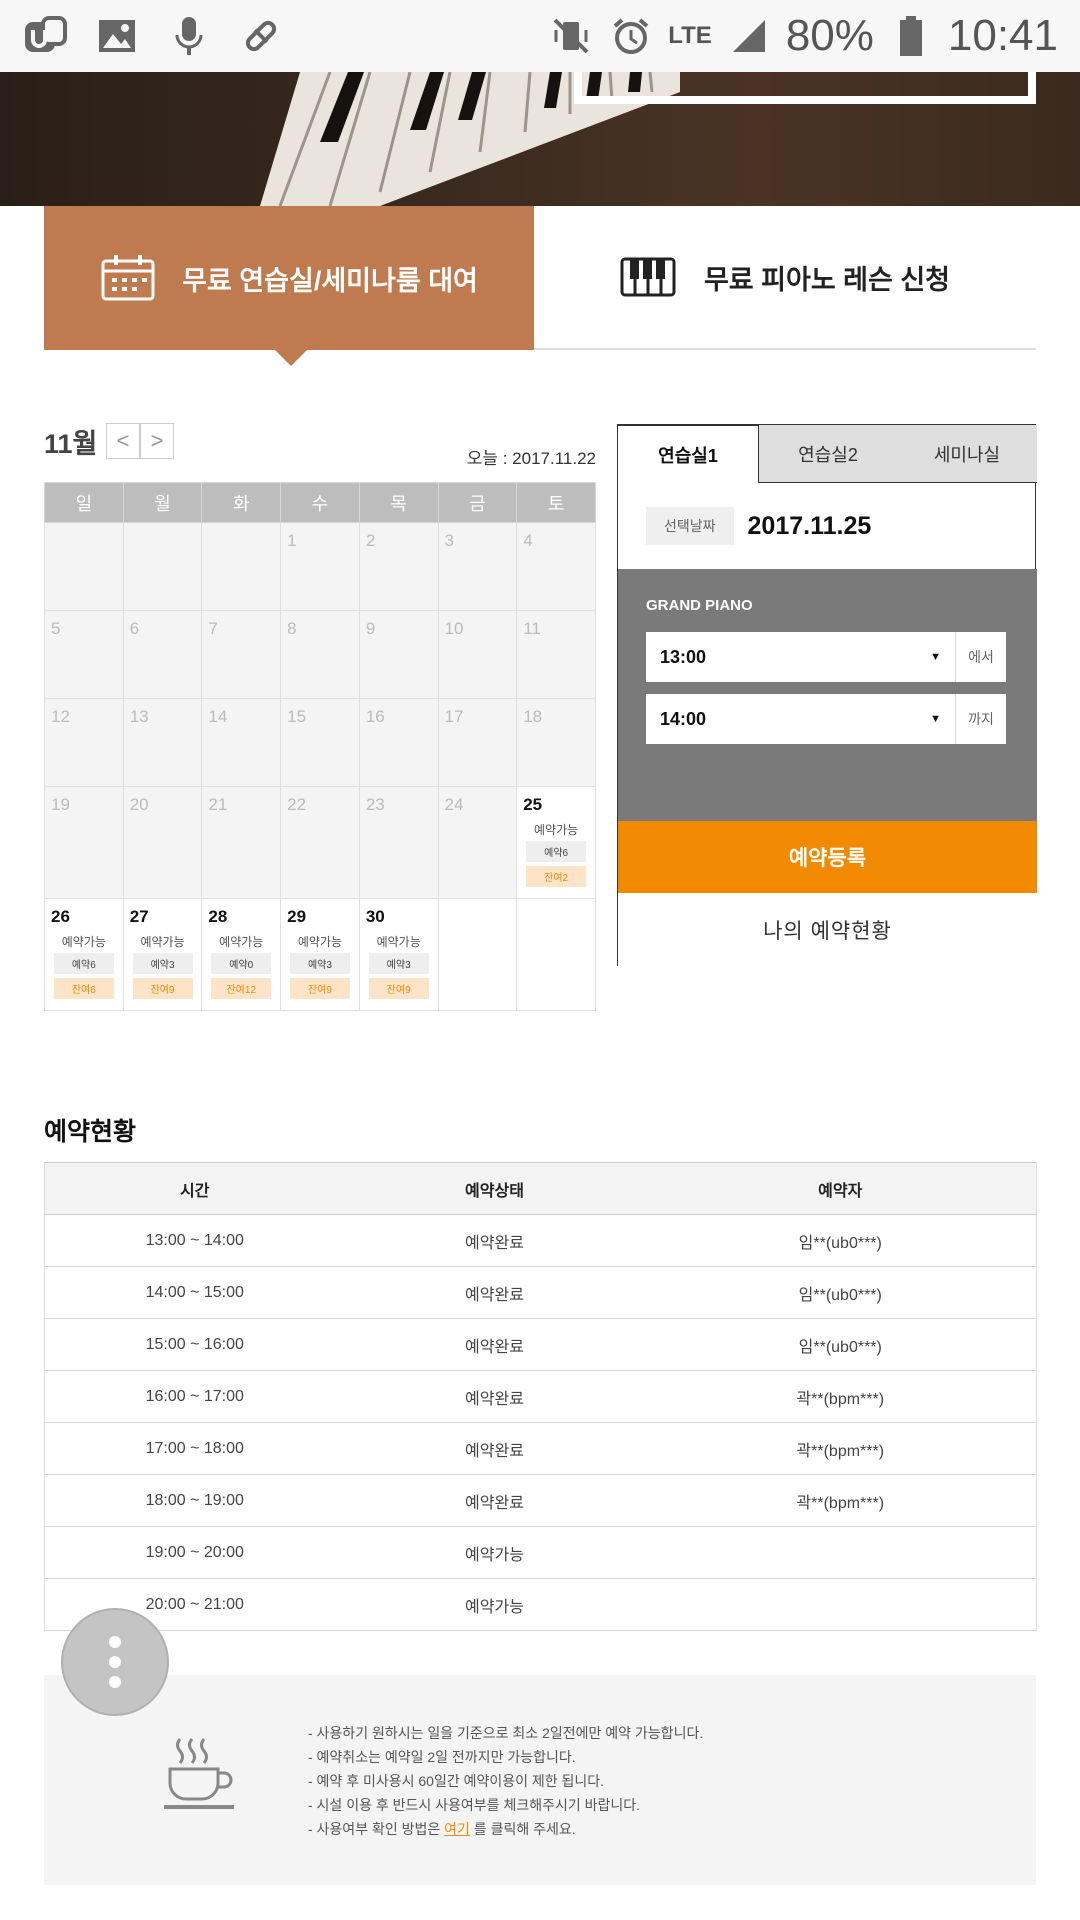 The height and width of the screenshot is (1920, 1080). What do you see at coordinates (194, 1344) in the screenshot?
I see `time-cell: 15:00 ~ 16:00` at bounding box center [194, 1344].